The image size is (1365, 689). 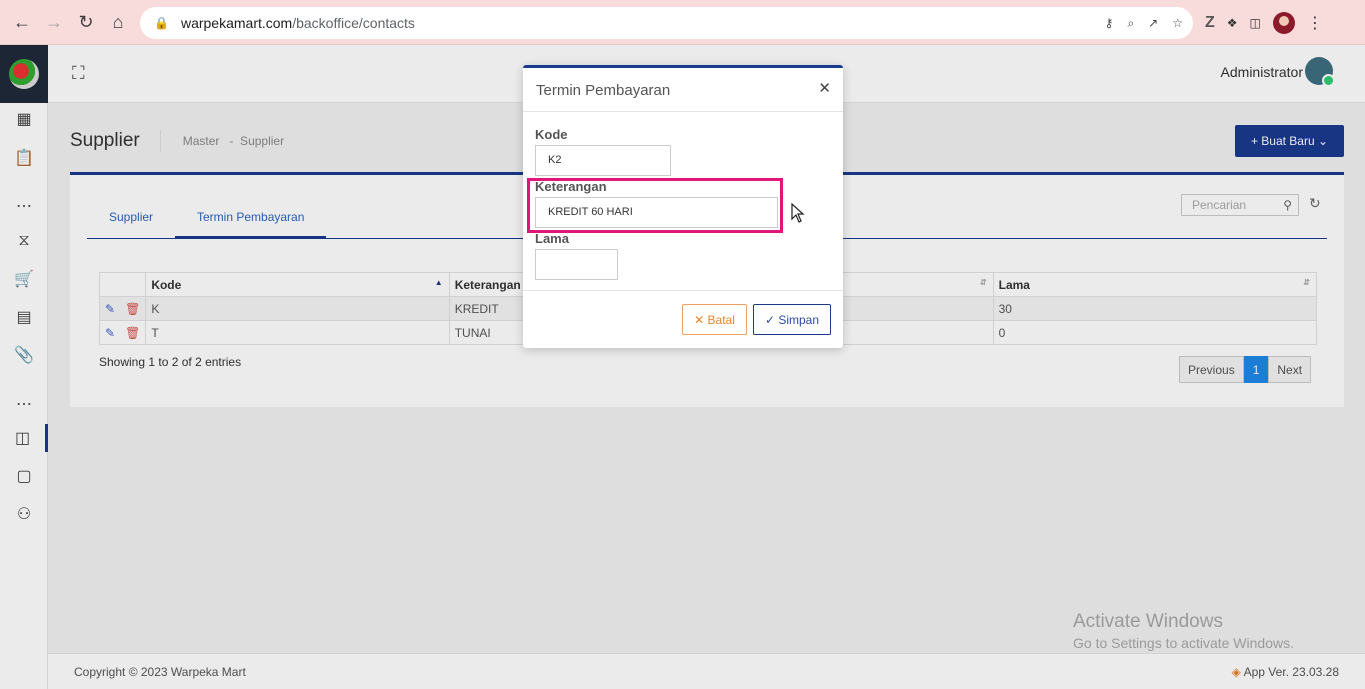 I want to click on modal-footer-divider, so click(x=683, y=290).